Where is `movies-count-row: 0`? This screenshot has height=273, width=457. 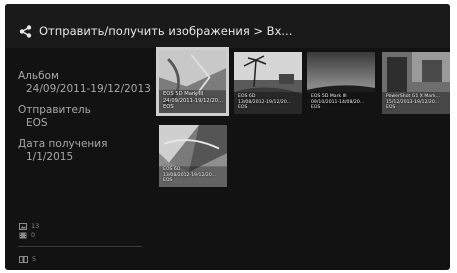
movies-count-row: 0 is located at coordinates (27, 235).